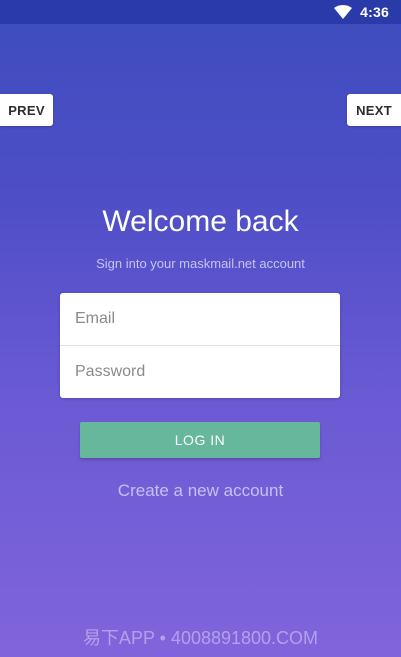  I want to click on prev-button: PREV, so click(26, 110).